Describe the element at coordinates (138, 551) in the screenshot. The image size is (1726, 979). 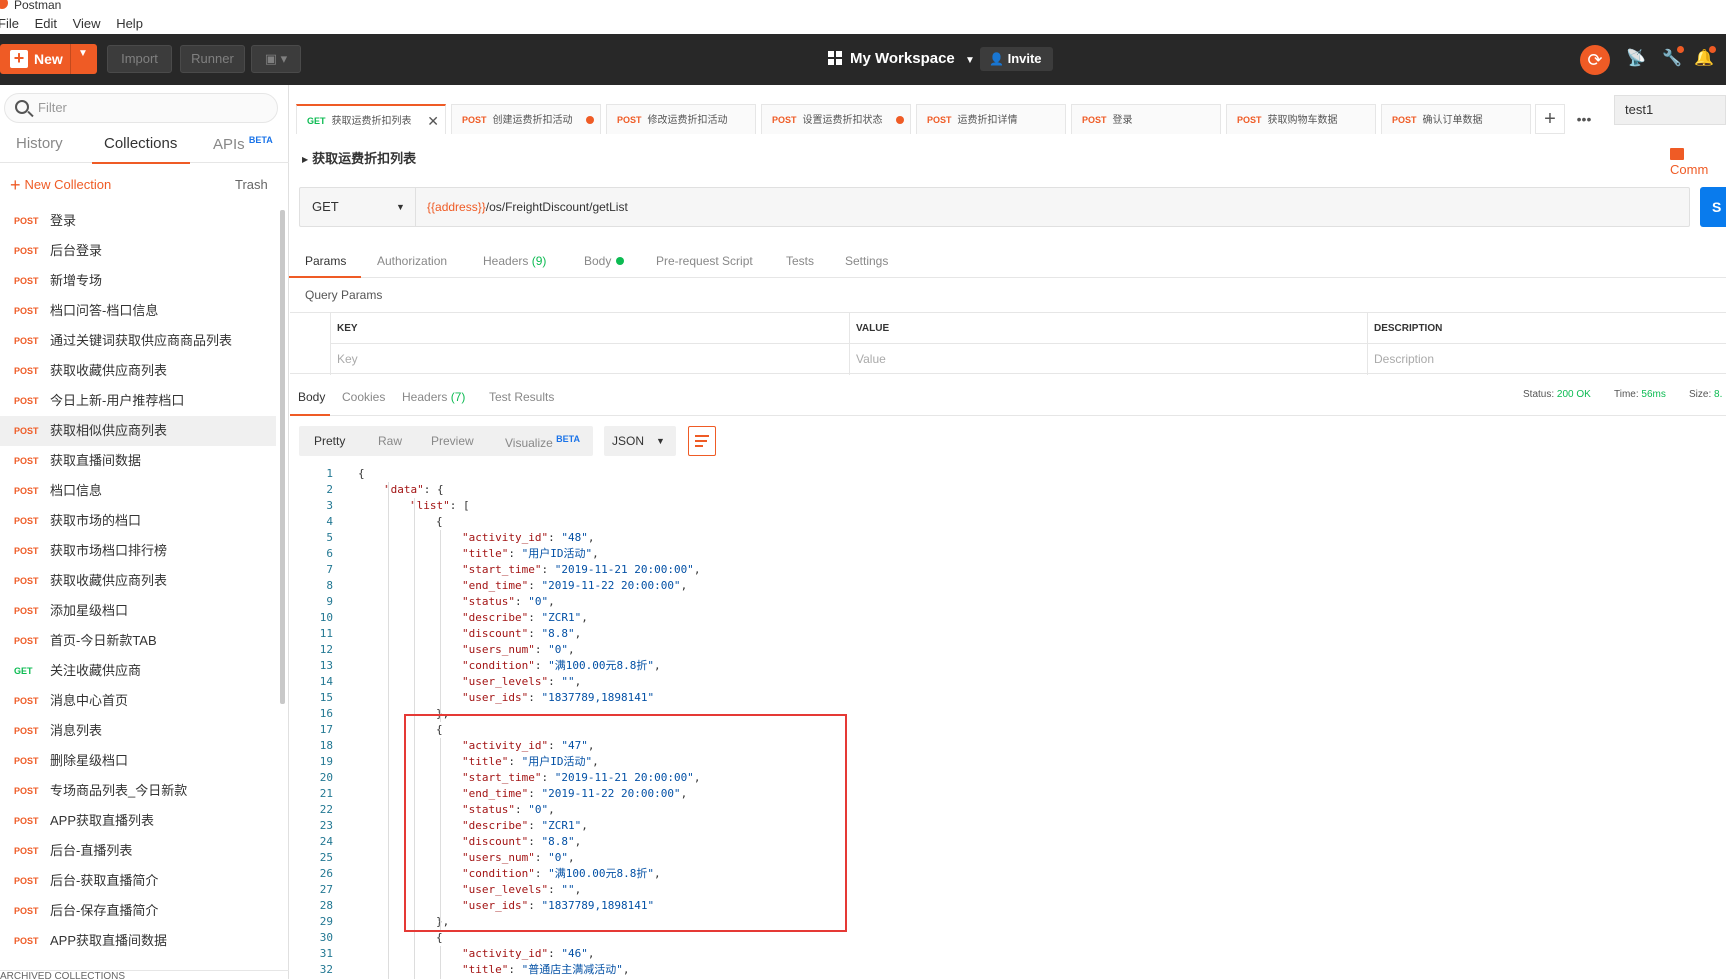
I see `collection-item: POST 获取市场档口排行榜` at that location.